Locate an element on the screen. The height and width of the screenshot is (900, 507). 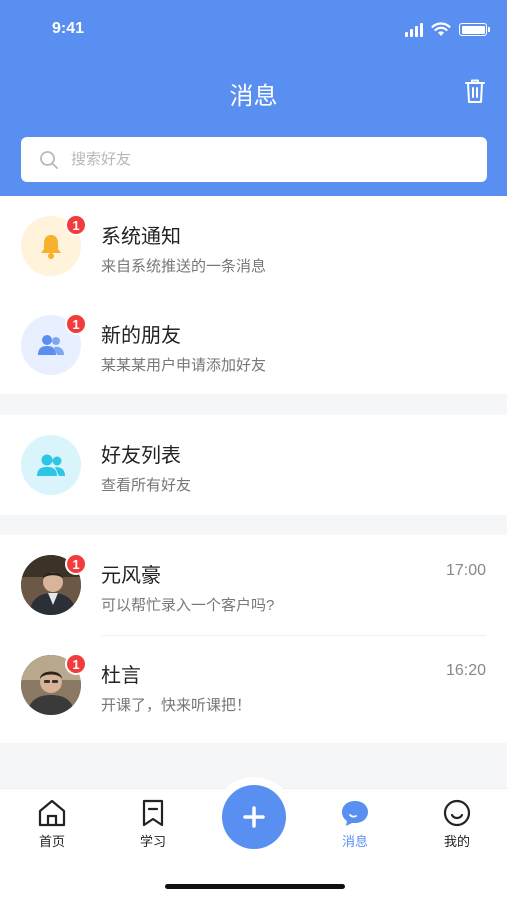
battery-icon is located at coordinates (474, 29).